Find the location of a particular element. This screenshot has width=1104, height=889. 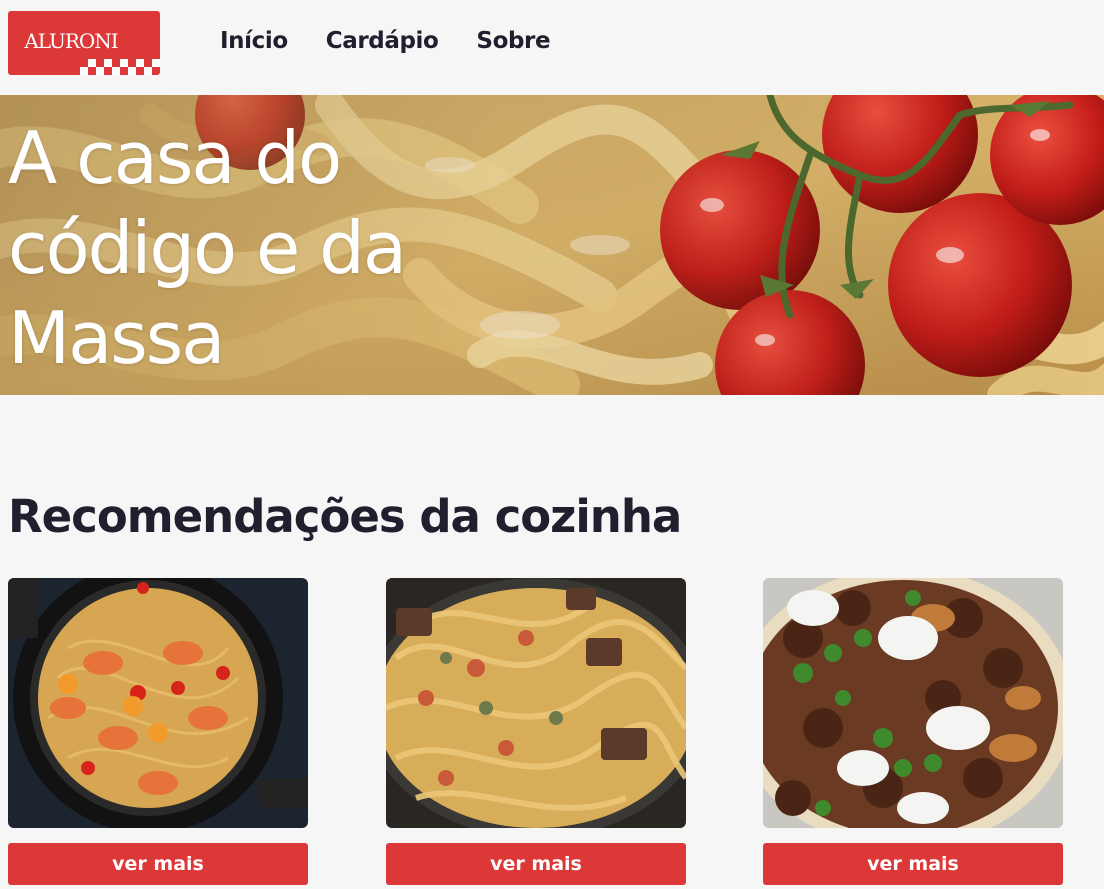

main-nav: Início Cardápio Sobre is located at coordinates (404, 41).